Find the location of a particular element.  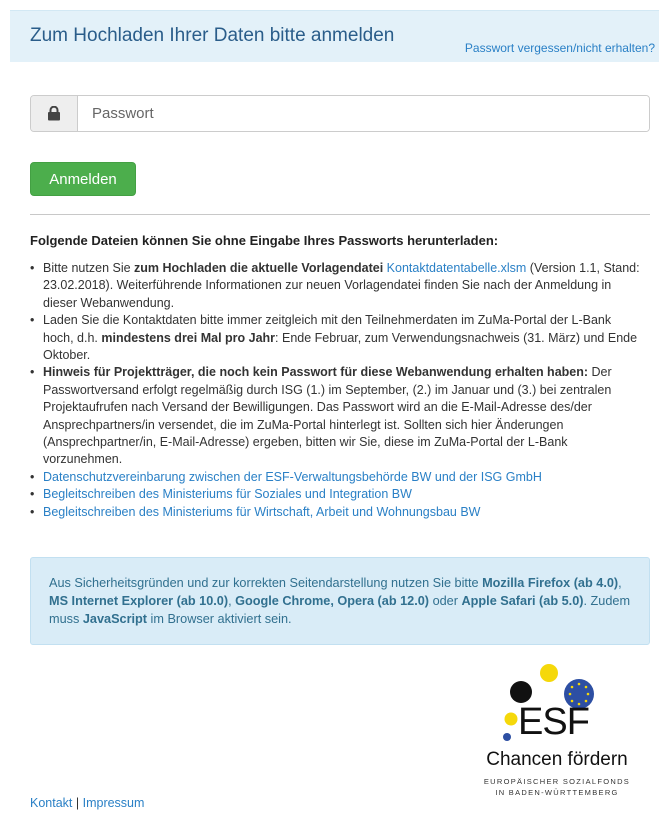

lock-icon is located at coordinates (54, 113).